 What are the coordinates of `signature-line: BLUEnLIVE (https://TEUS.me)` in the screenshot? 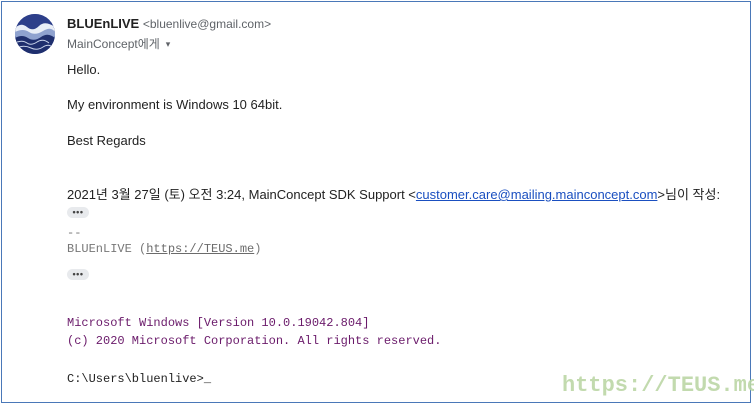 It's located at (164, 249).